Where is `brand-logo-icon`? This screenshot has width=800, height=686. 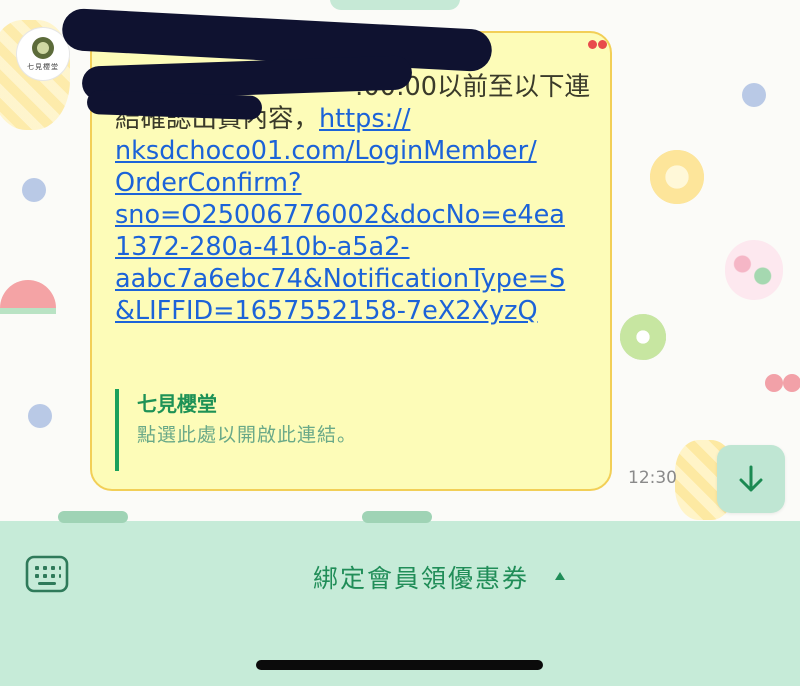
brand-logo-icon is located at coordinates (43, 47).